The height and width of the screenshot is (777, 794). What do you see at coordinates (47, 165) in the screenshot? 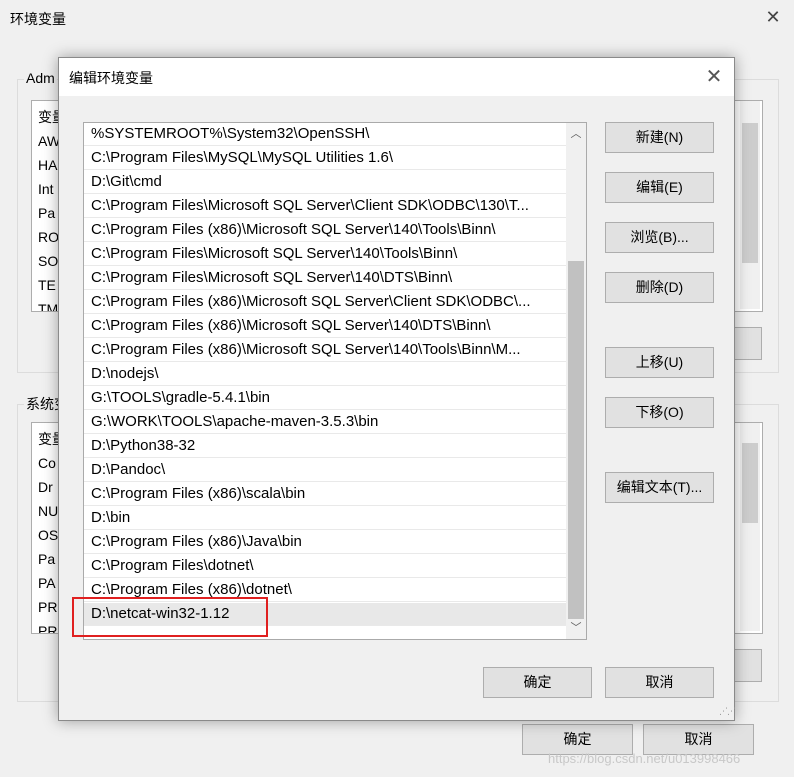
I see `list-item: HA` at bounding box center [47, 165].